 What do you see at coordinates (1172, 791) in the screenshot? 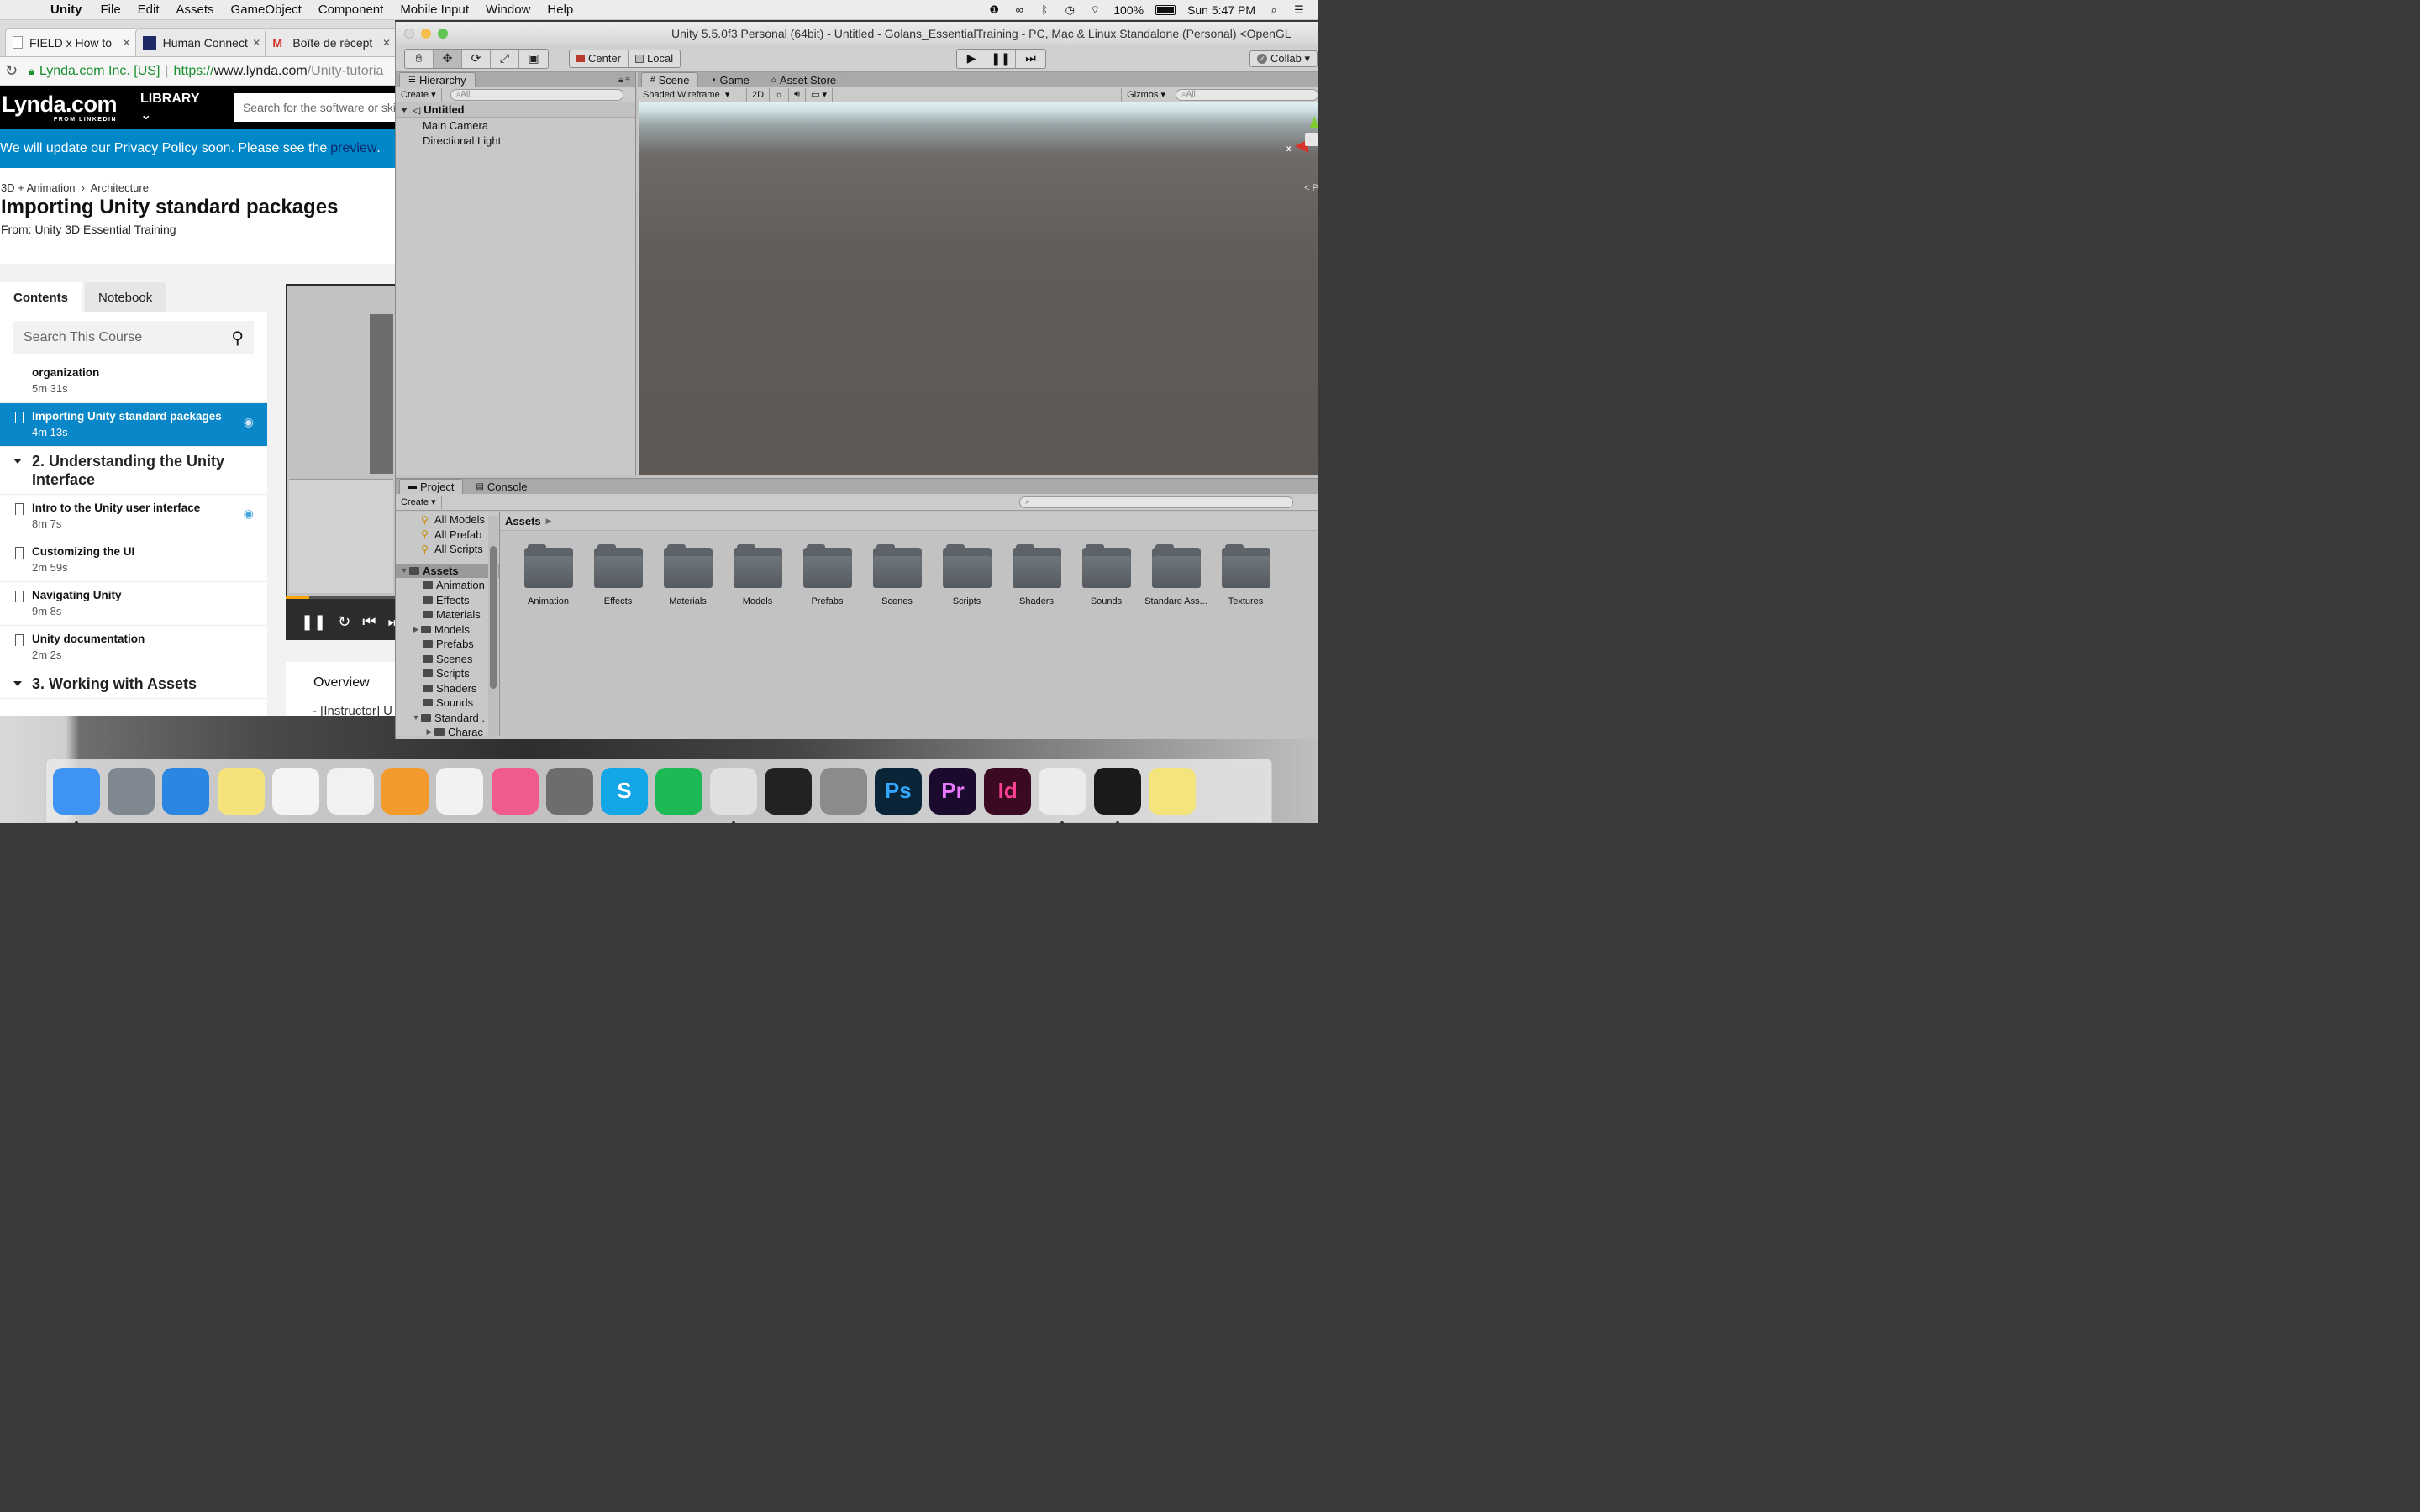
I see `stickies-icon` at bounding box center [1172, 791].